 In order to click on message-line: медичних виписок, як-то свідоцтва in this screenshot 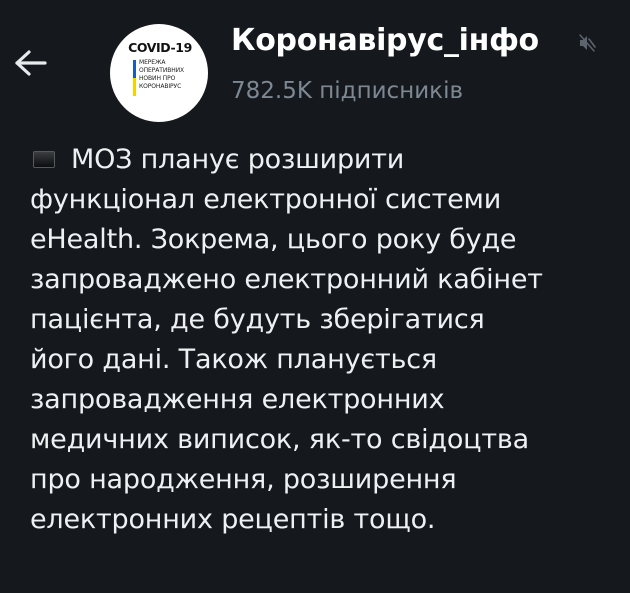, I will do `click(279, 439)`.